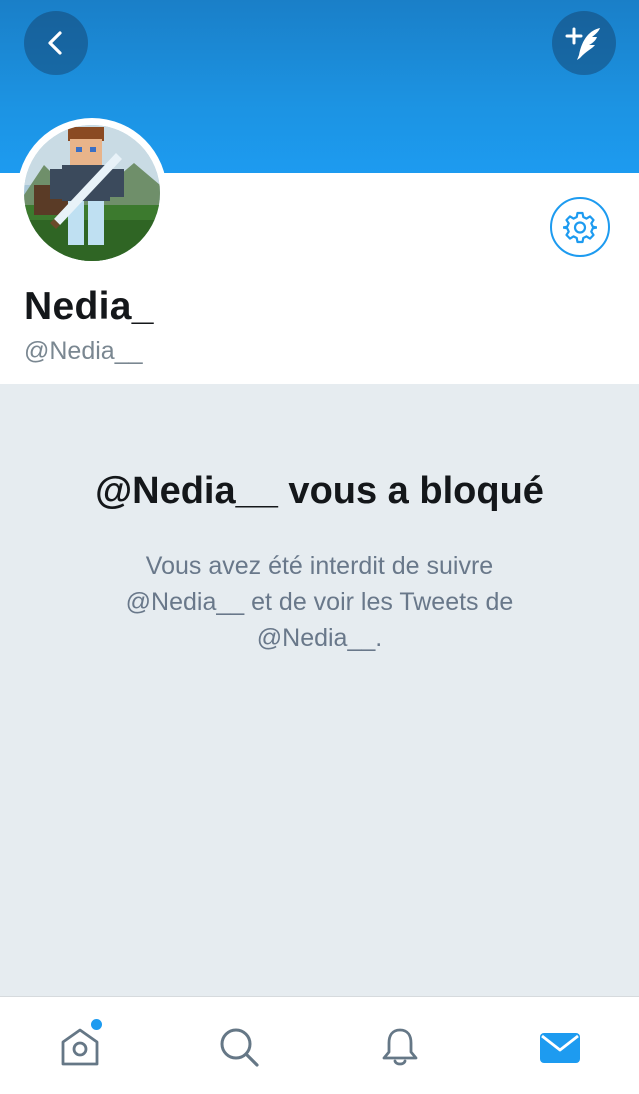 The height and width of the screenshot is (1094, 639). Describe the element at coordinates (83, 351) in the screenshot. I see `user-handle: @Nedia__` at that location.